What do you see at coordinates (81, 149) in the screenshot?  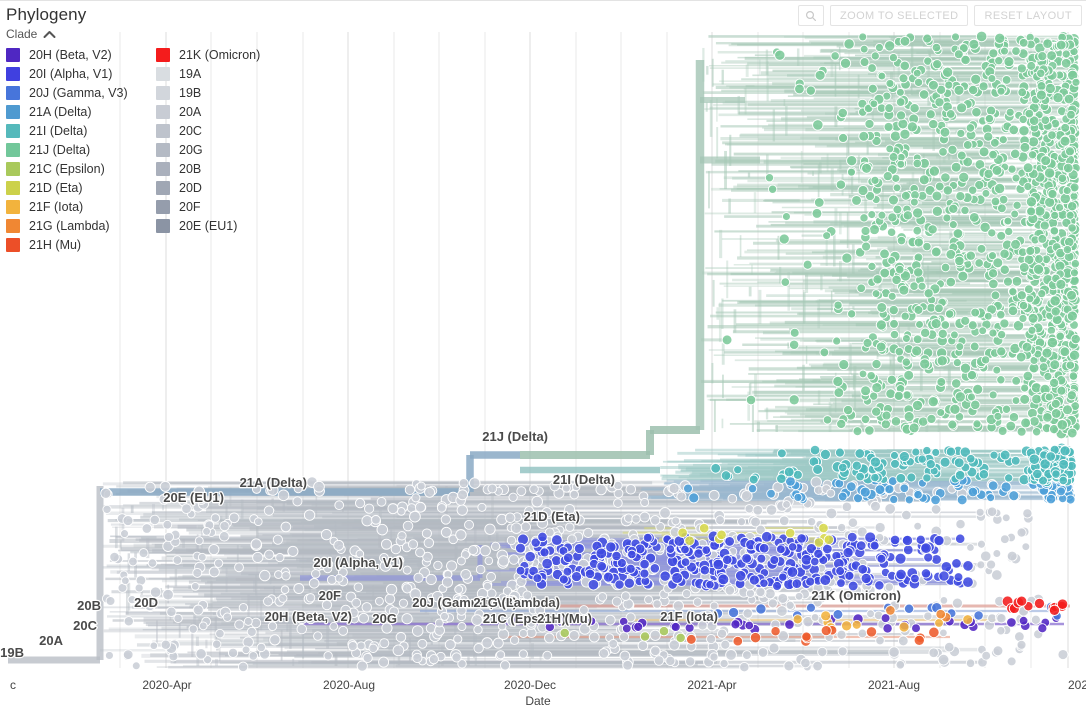 I see `legend-item-21j-delta: 21J (Delta)` at bounding box center [81, 149].